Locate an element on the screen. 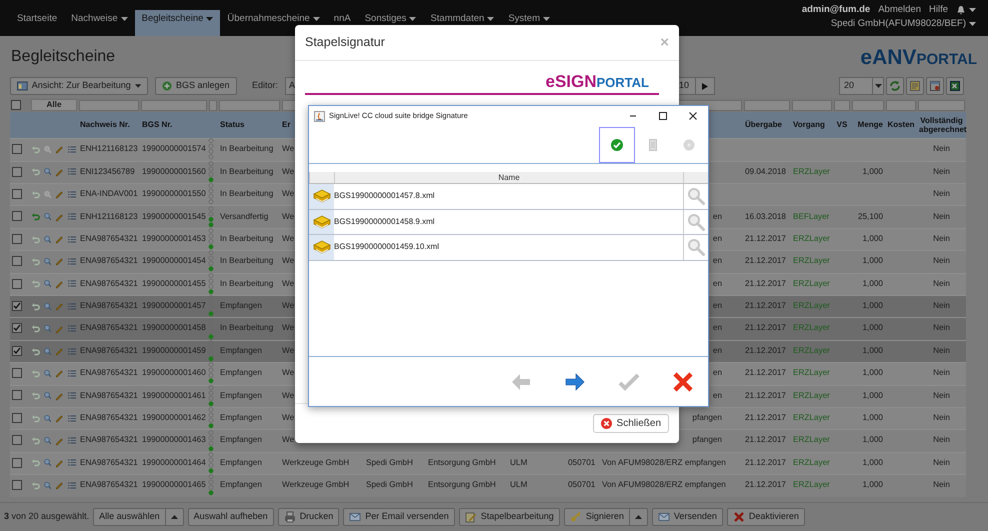 This screenshot has height=531, width=988. filter-all-button: Alle is located at coordinates (54, 105).